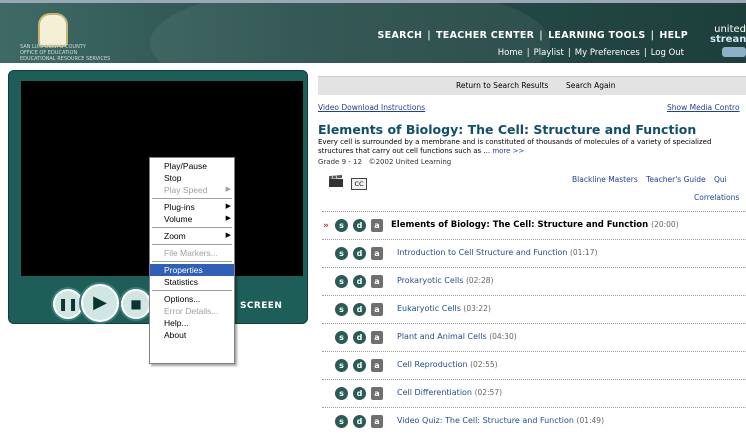 The image size is (746, 439). What do you see at coordinates (510, 53) in the screenshot?
I see `nav-home: Home` at bounding box center [510, 53].